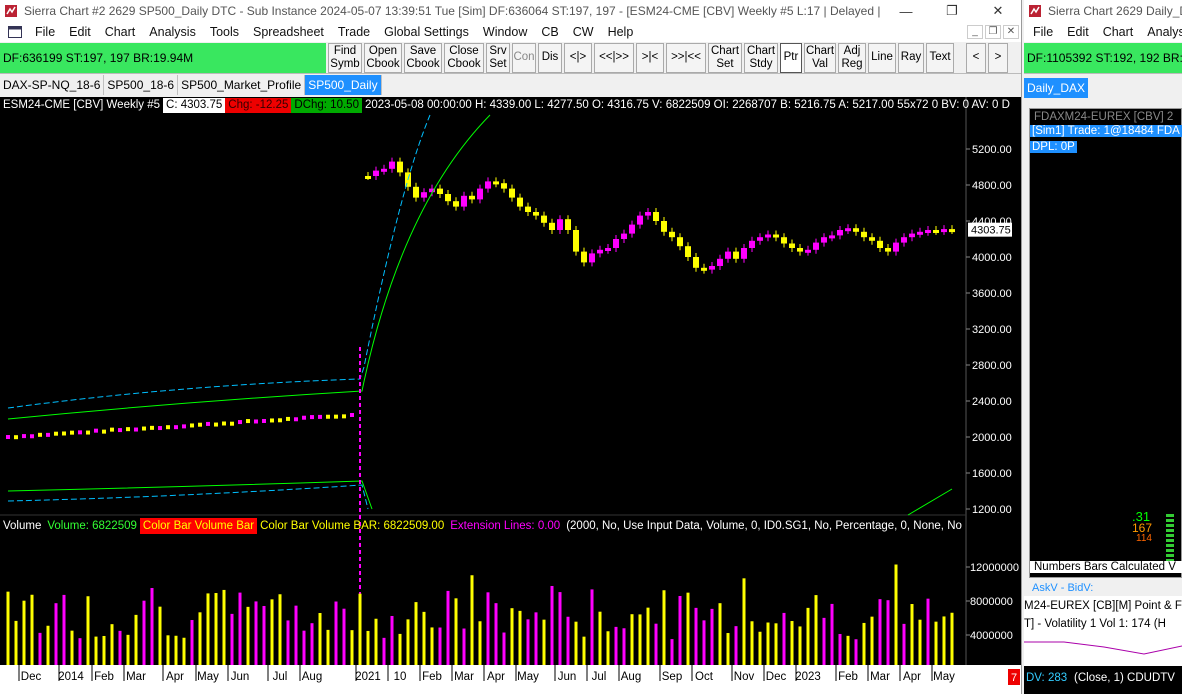 The width and height of the screenshot is (1182, 694). Describe the element at coordinates (650, 57) in the screenshot. I see `toolbar-button-compress: >|<` at that location.